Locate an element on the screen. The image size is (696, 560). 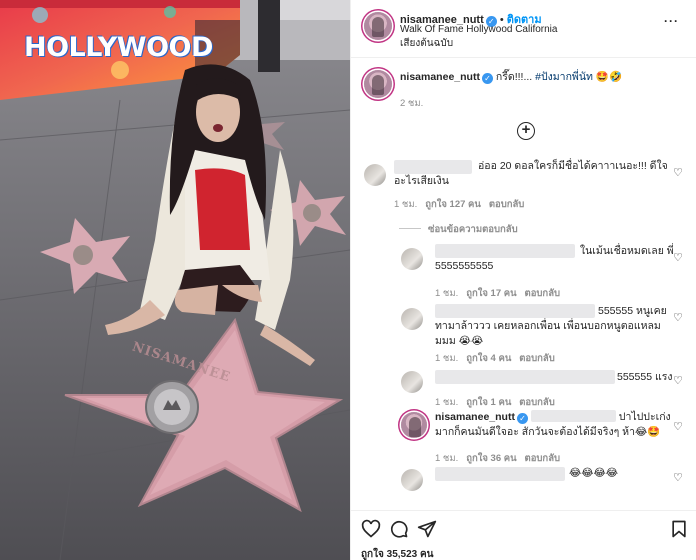
caption-emoji: 🤩🤣 is located at coordinates (609, 77).